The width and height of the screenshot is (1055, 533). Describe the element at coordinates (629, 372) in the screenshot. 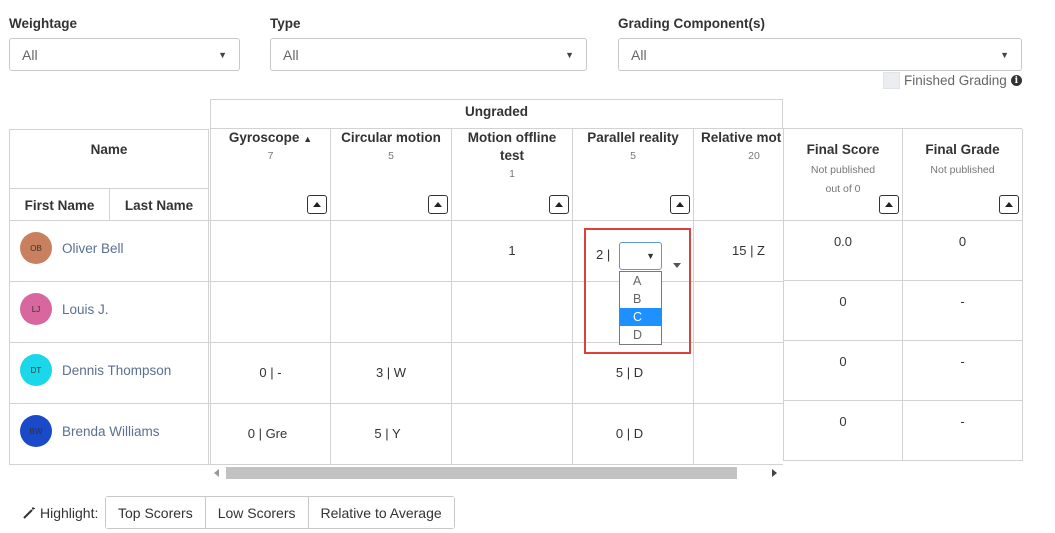

I see `grade-cell: 5 | D` at that location.